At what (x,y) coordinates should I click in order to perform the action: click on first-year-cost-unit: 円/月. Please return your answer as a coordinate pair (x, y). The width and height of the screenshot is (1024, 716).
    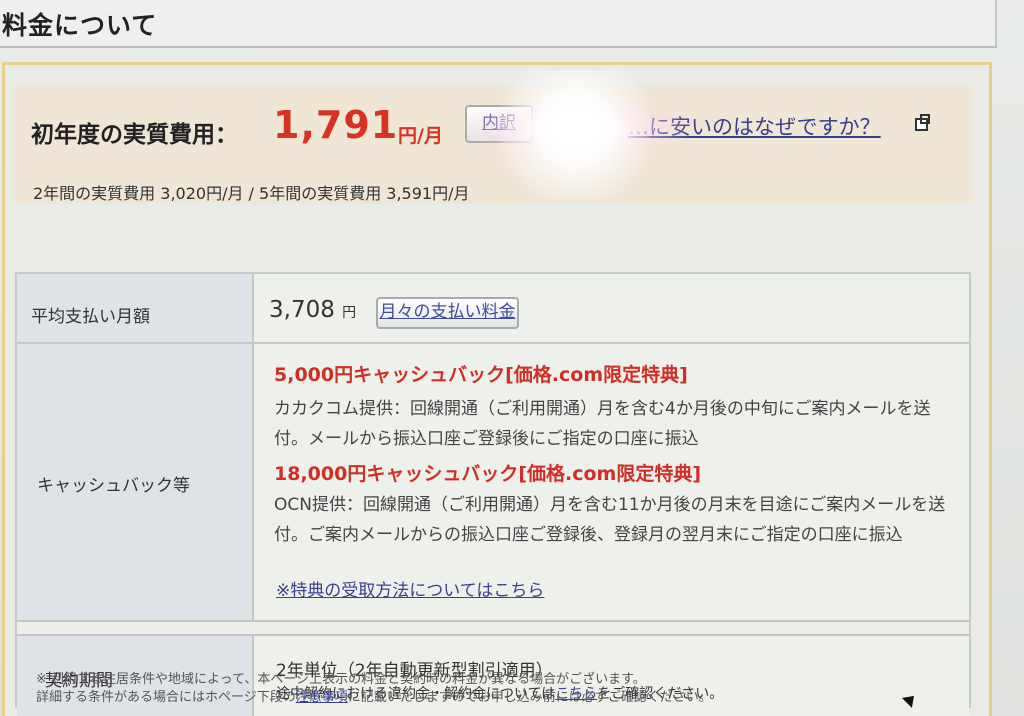
    Looking at the image, I should click on (420, 136).